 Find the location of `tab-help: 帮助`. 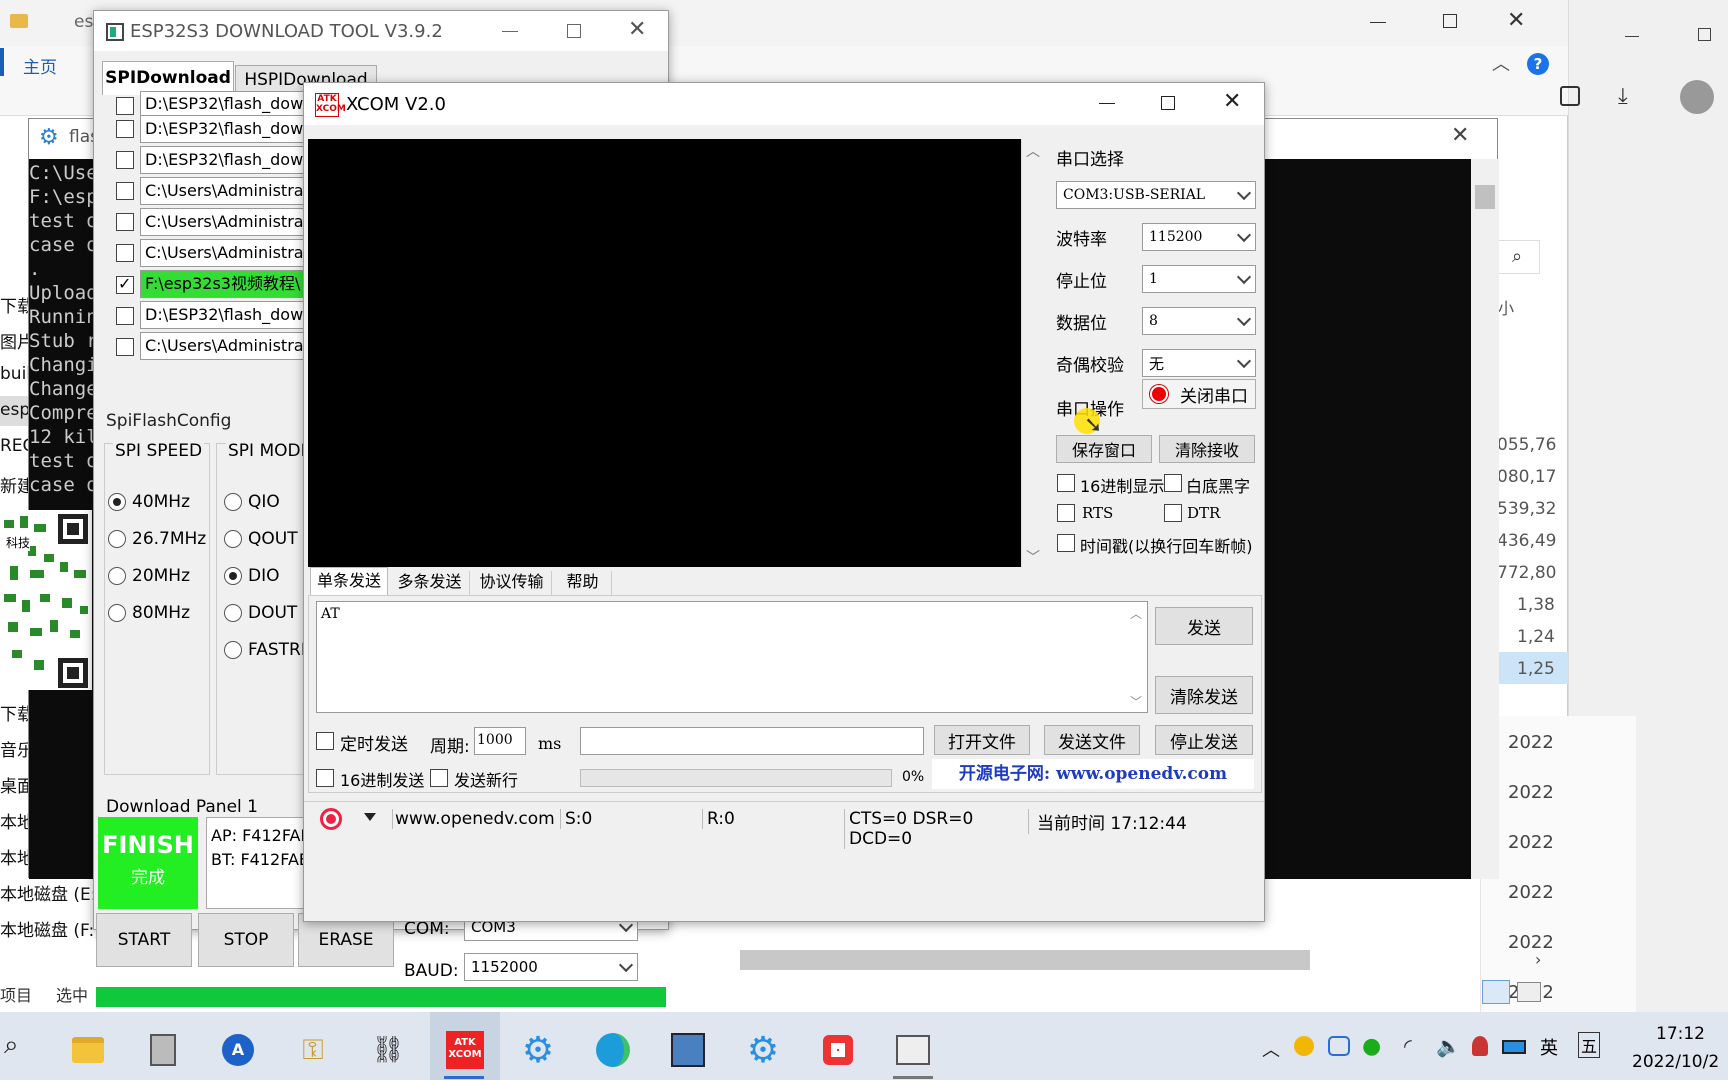

tab-help: 帮助 is located at coordinates (583, 583).